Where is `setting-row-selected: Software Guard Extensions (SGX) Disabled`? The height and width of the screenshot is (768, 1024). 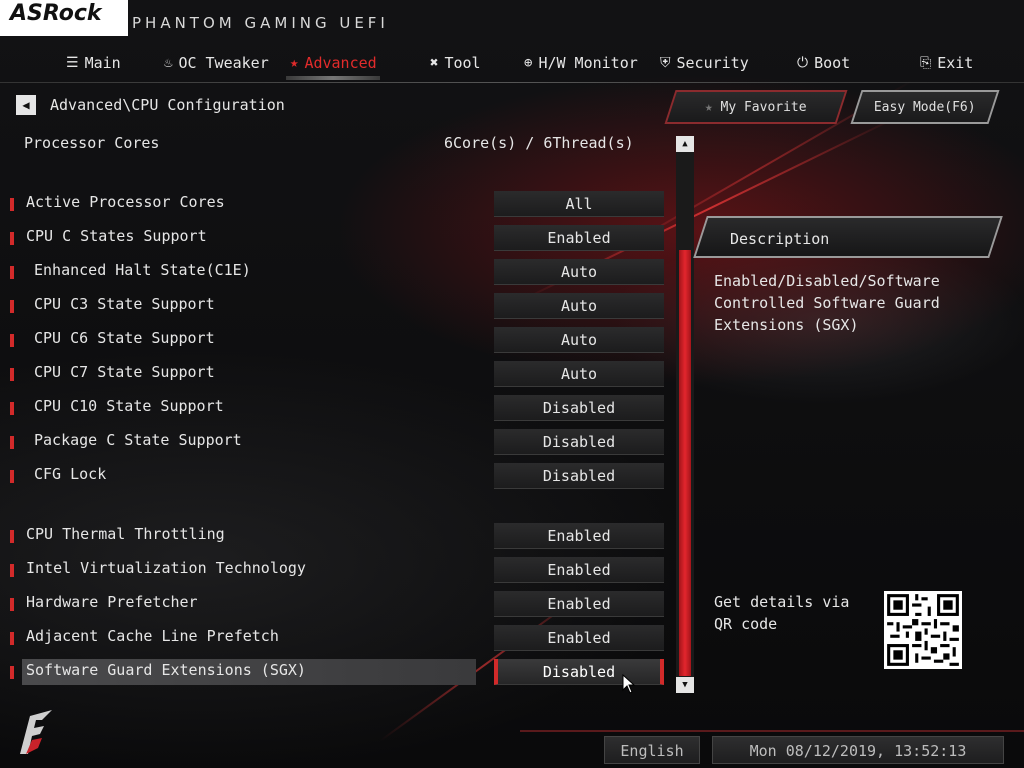 setting-row-selected: Software Guard Extensions (SGX) Disabled is located at coordinates (340, 672).